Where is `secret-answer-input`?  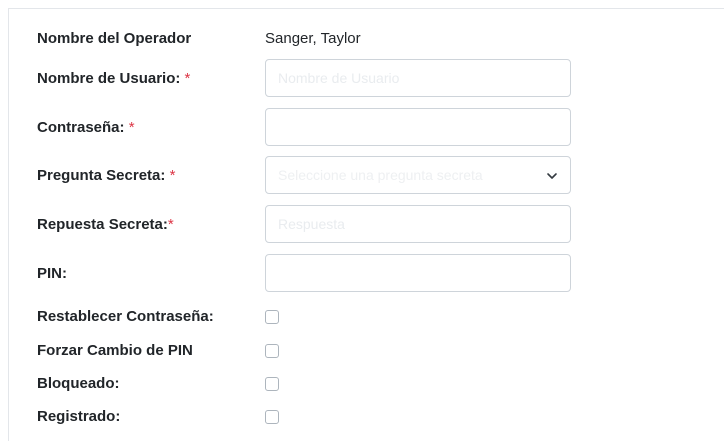 secret-answer-input is located at coordinates (418, 224).